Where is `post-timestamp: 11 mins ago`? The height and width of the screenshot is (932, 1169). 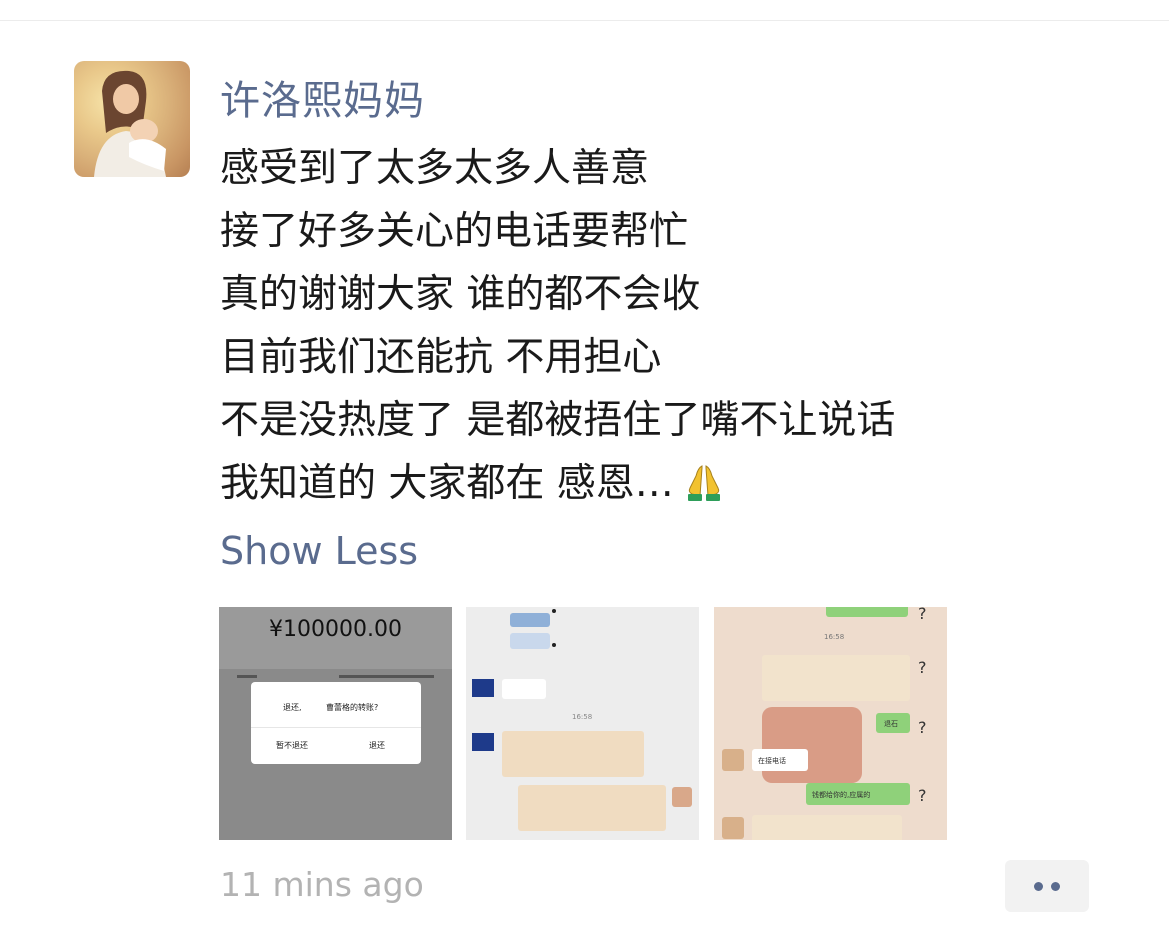 post-timestamp: 11 mins ago is located at coordinates (322, 884).